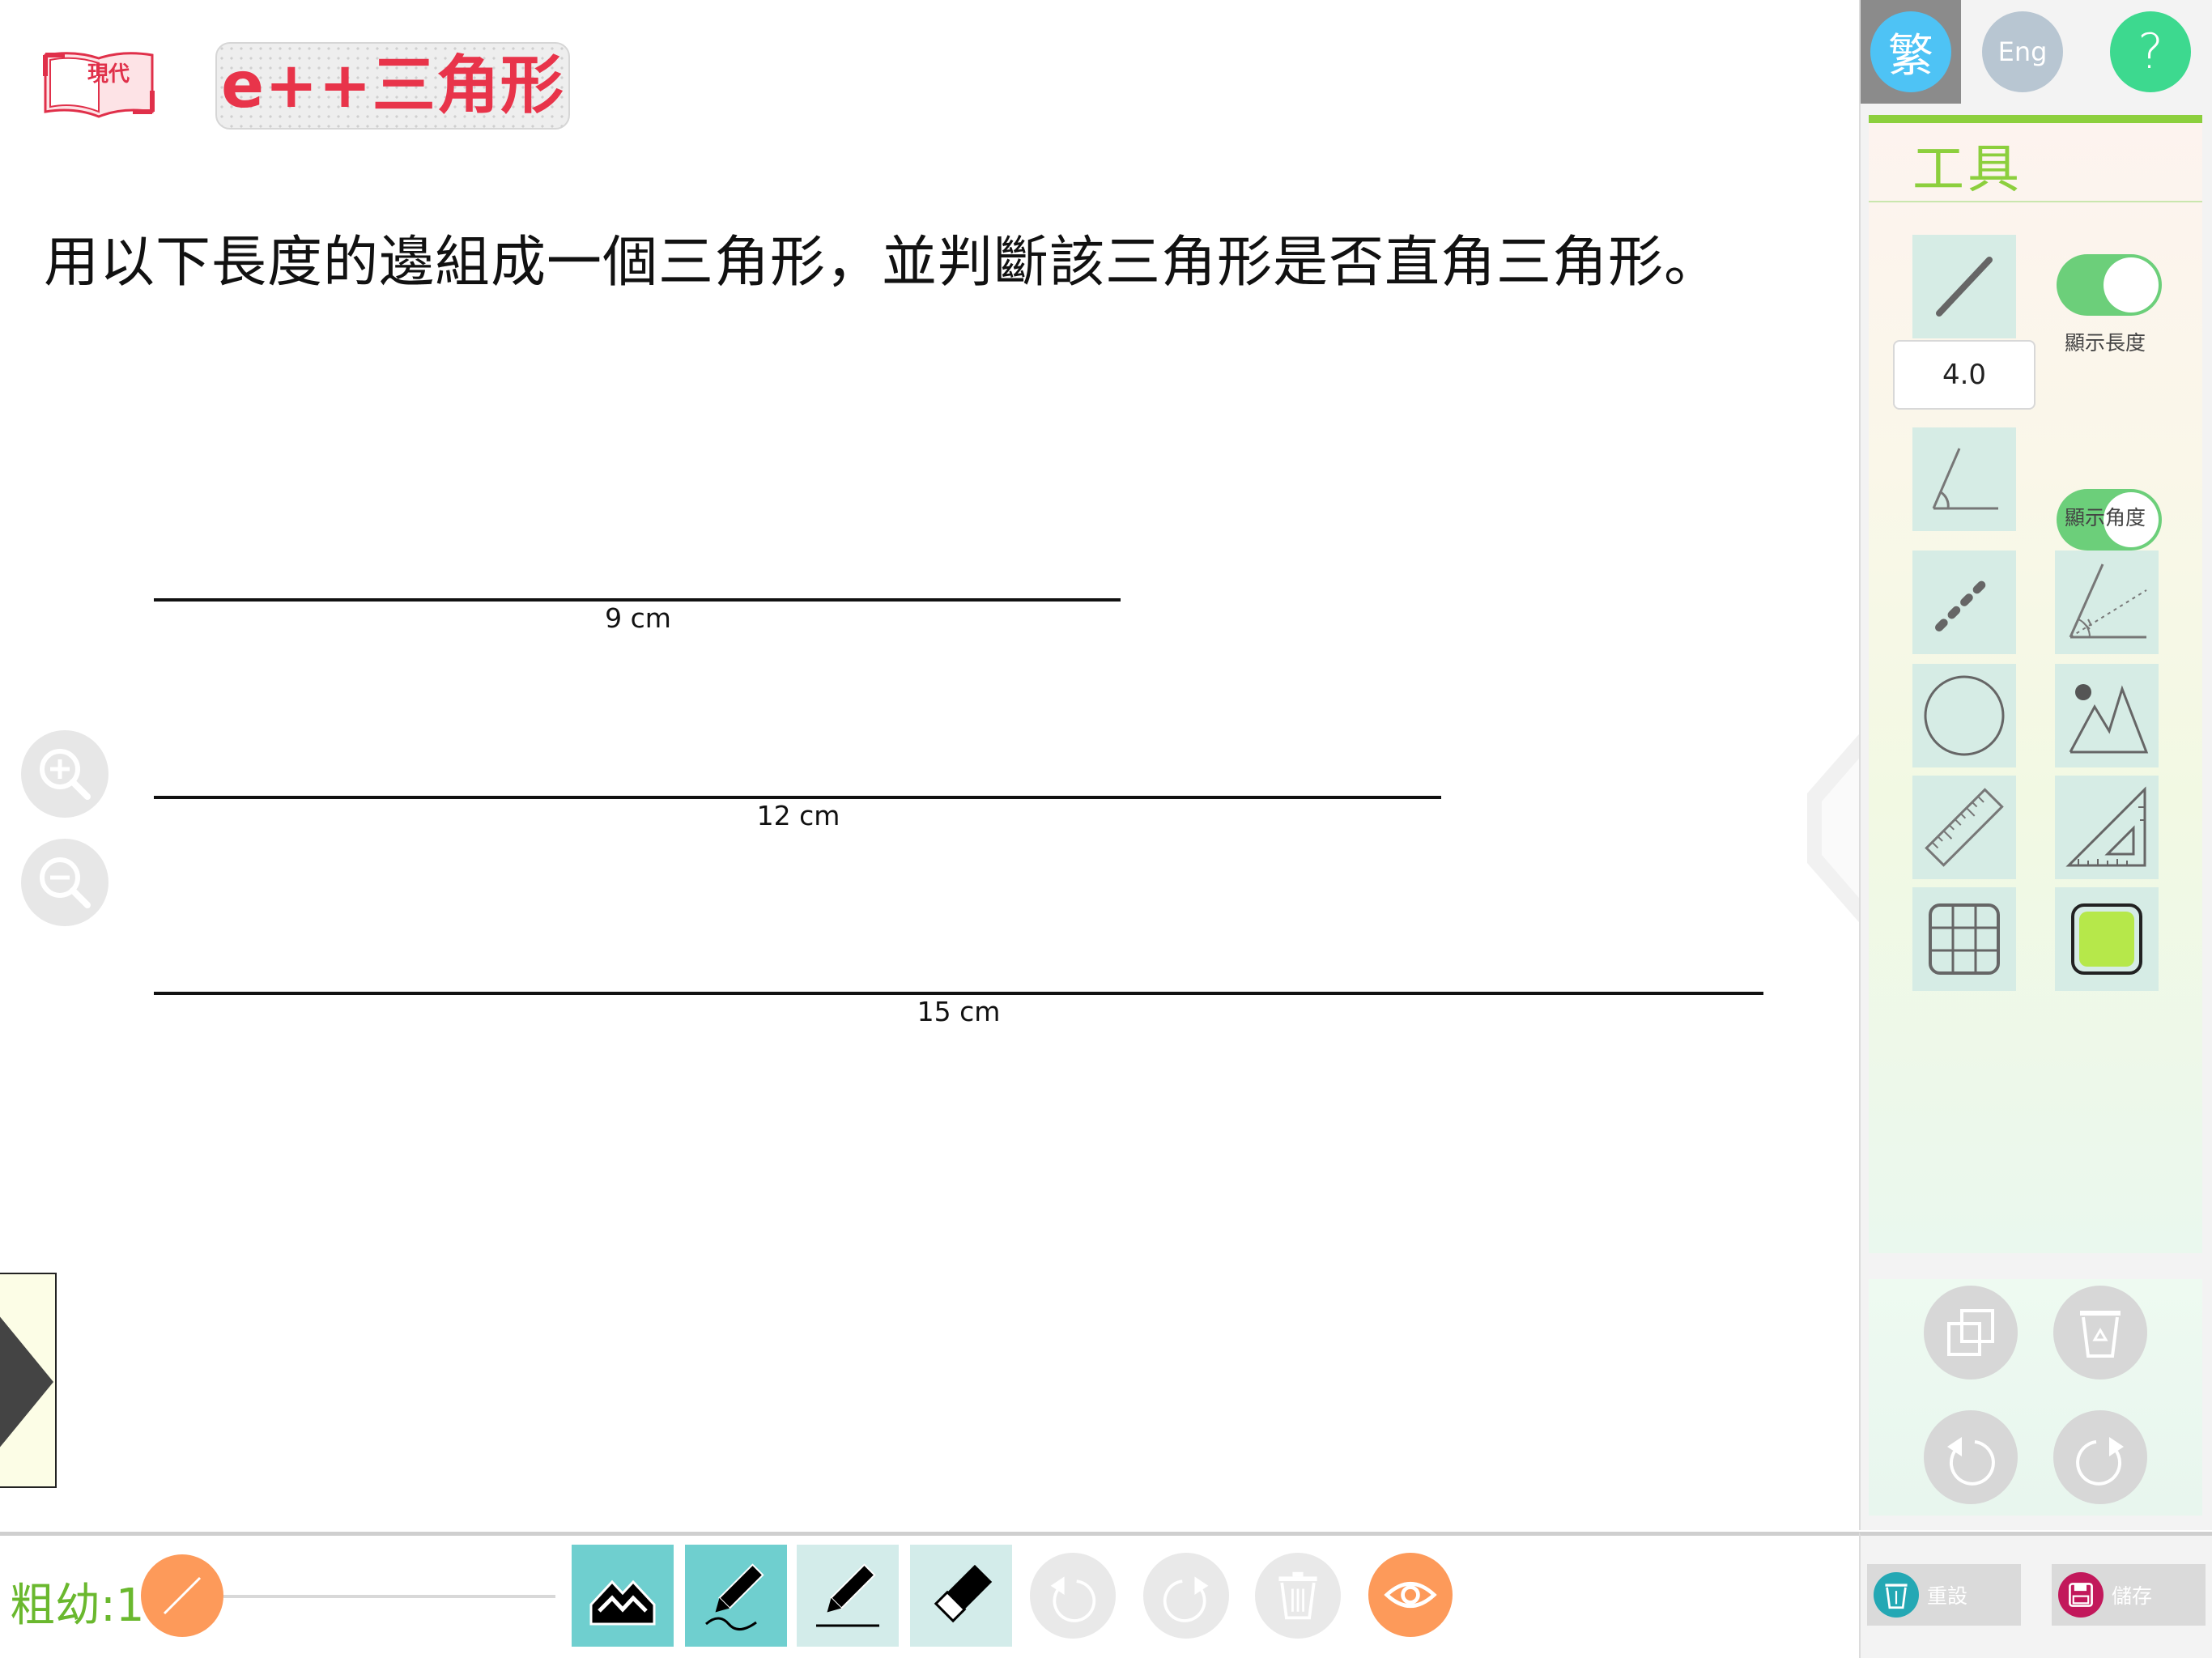 This screenshot has width=2212, height=1658. Describe the element at coordinates (1836, 828) in the screenshot. I see `collapse-arrow-icon` at that location.